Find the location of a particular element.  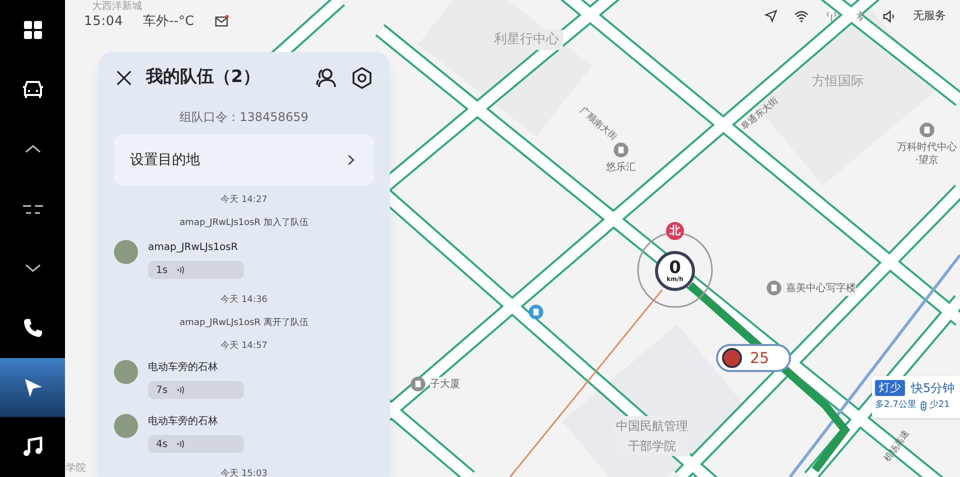

area-label: 大西洋新城 is located at coordinates (117, 6).